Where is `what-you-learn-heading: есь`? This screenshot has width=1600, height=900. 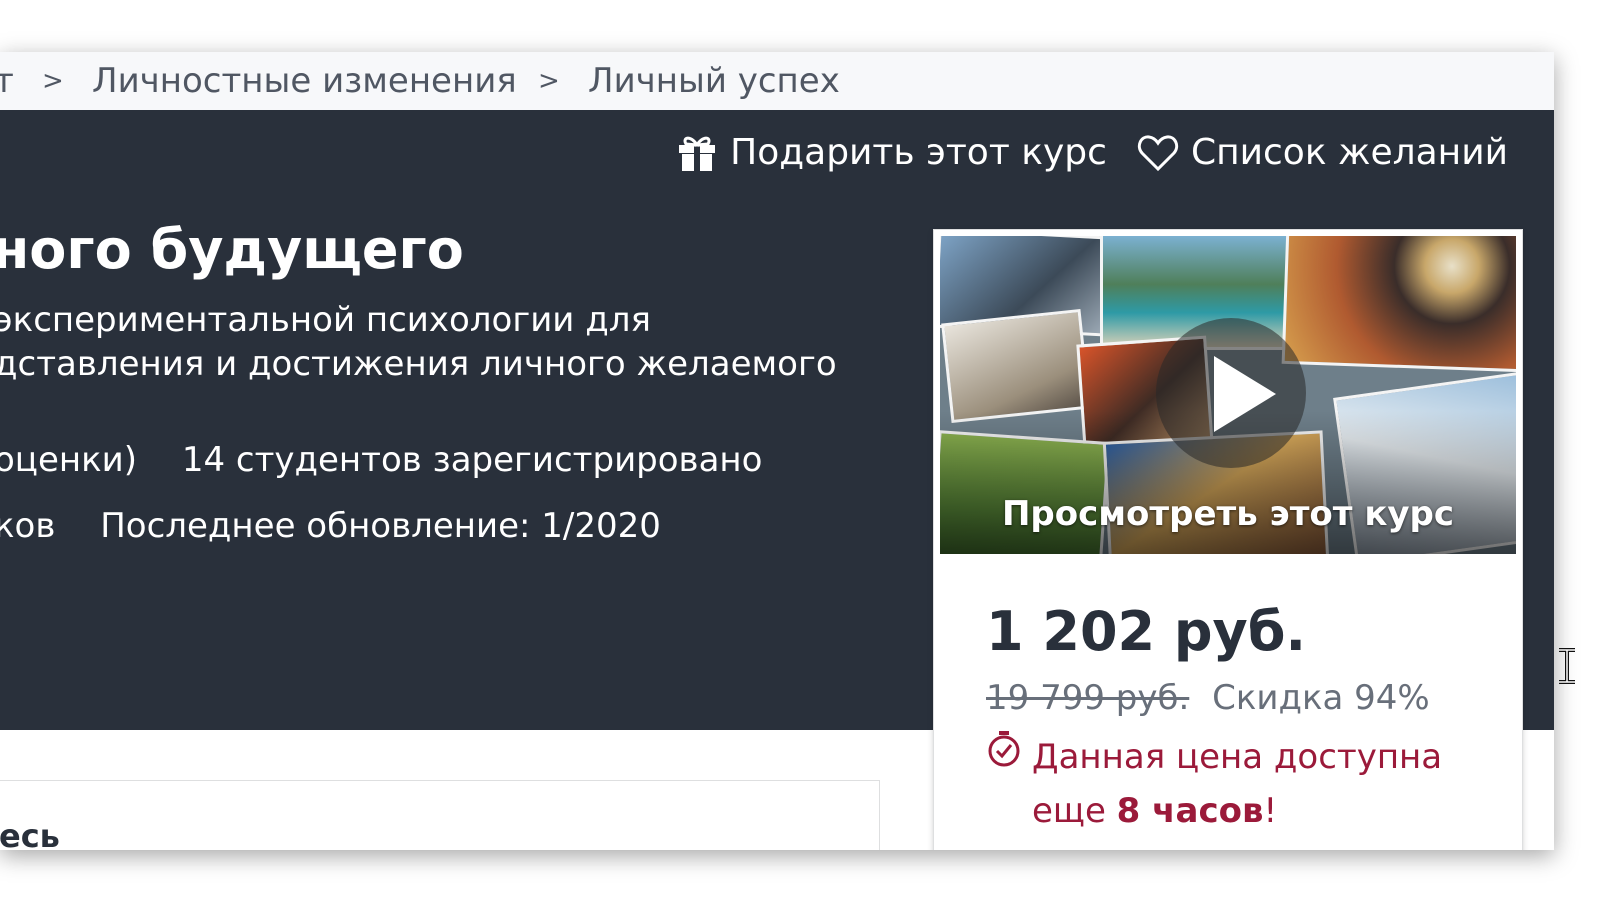 what-you-learn-heading: есь is located at coordinates (30, 833).